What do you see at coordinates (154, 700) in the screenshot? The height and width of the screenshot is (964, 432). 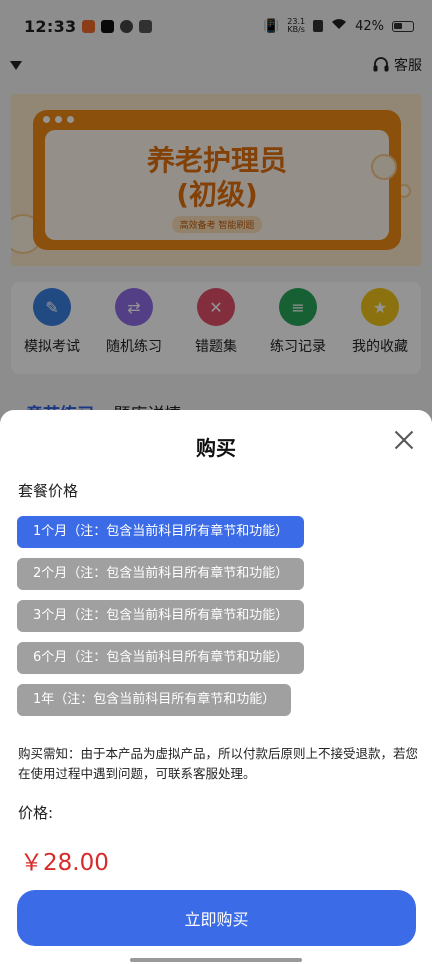 I see `package-option-1-year: 1年（注：包含当前科目所有章节和功能）` at bounding box center [154, 700].